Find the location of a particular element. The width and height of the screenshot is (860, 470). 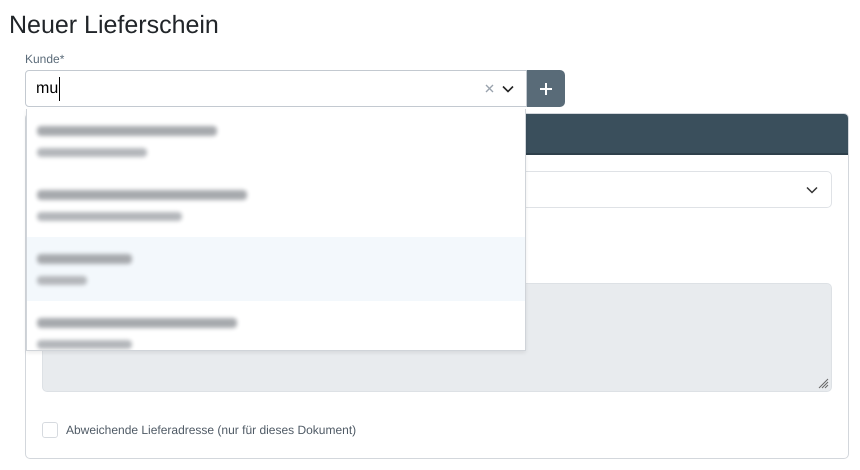

page-title: Neuer Lieferschein is located at coordinates (114, 25).